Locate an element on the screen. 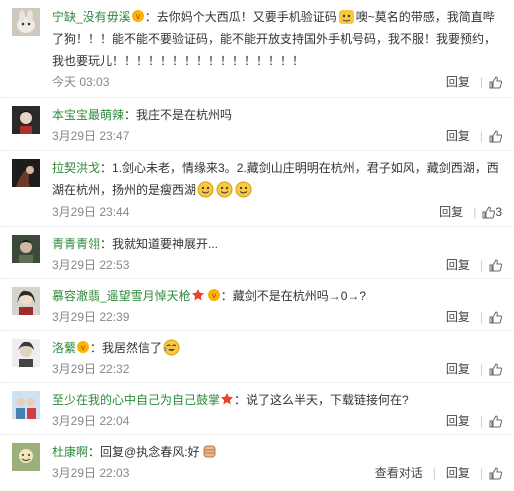 This screenshot has height=491, width=514. comment-footer: 3月29日 22:39 回复 | is located at coordinates (277, 317).